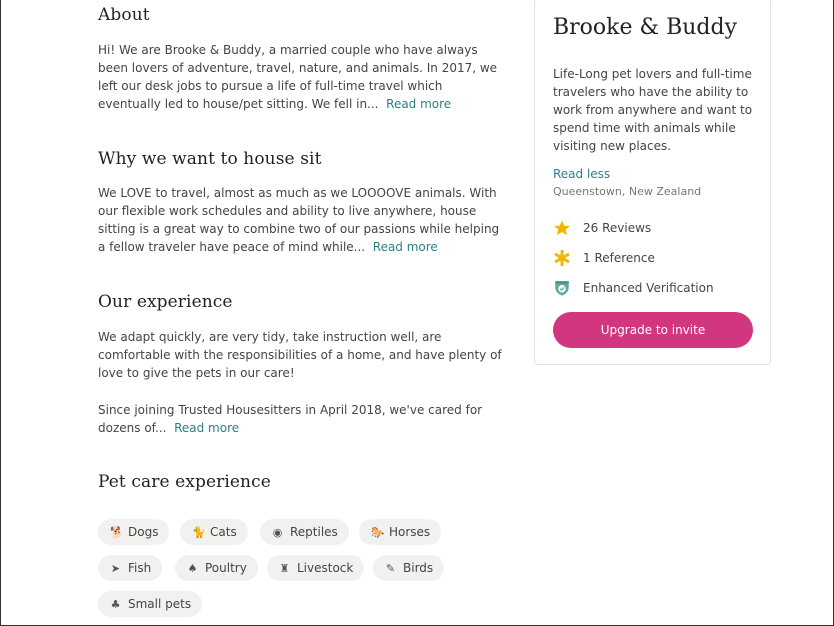 Image resolution: width=834 pixels, height=626 pixels. Describe the element at coordinates (184, 482) in the screenshot. I see `pet-care-heading: Pet care experience` at that location.